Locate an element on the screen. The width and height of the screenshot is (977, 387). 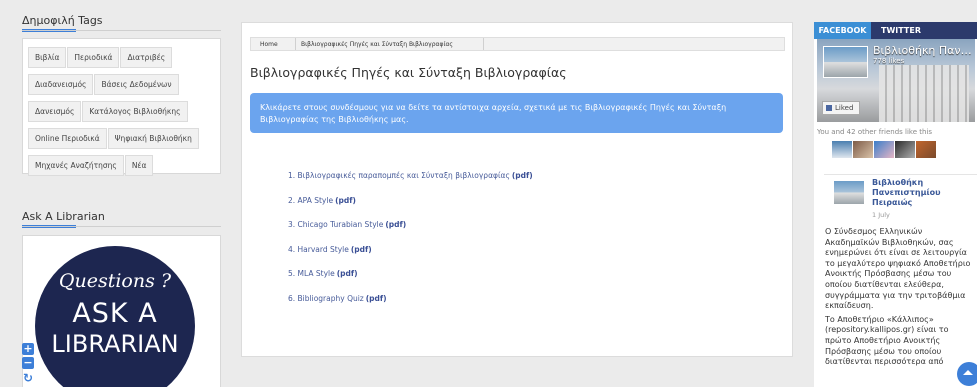
document-link: 4. Harvard Style (pdf) is located at coordinates (410, 257).